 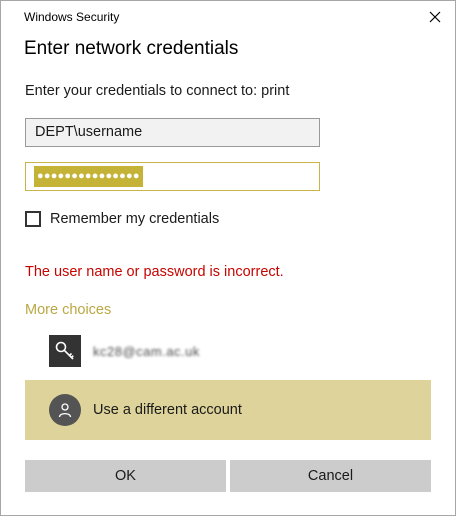 What do you see at coordinates (125, 476) in the screenshot?
I see `ok-button: OK` at bounding box center [125, 476].